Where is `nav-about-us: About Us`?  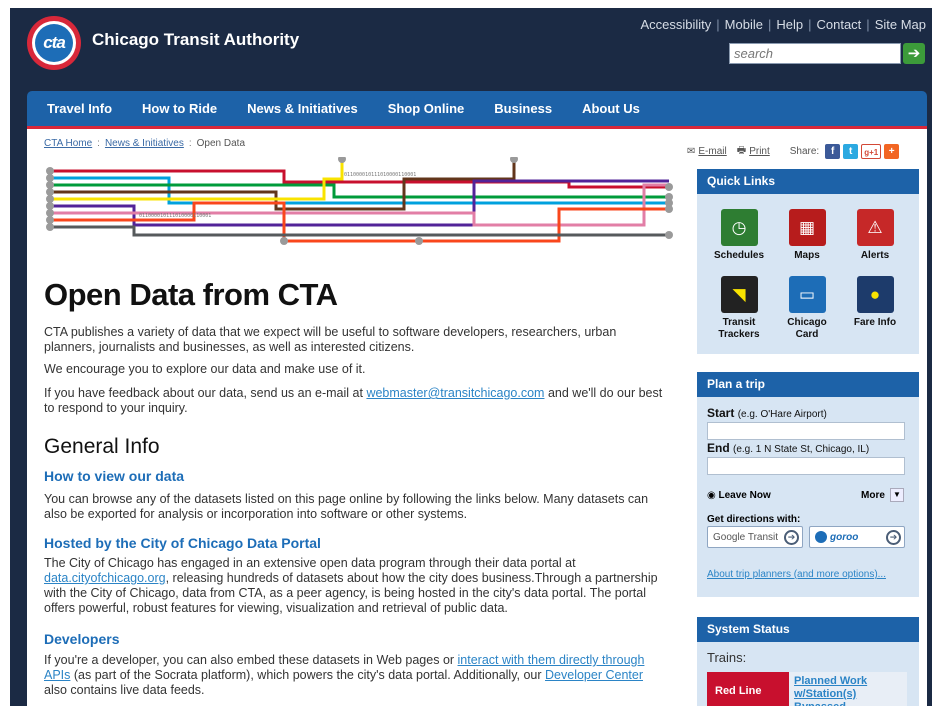
nav-about-us: About Us is located at coordinates (611, 108).